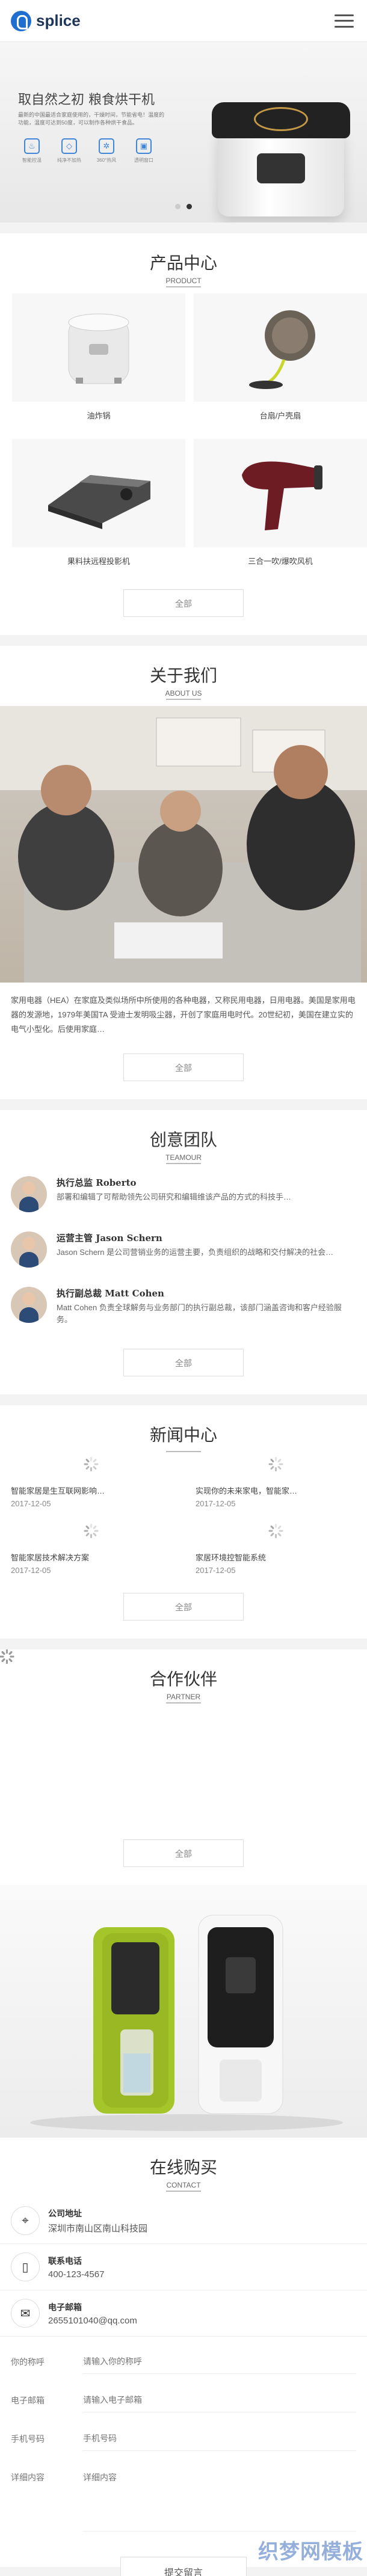 The height and width of the screenshot is (2576, 367). I want to click on detail-textarea, so click(219, 2498).